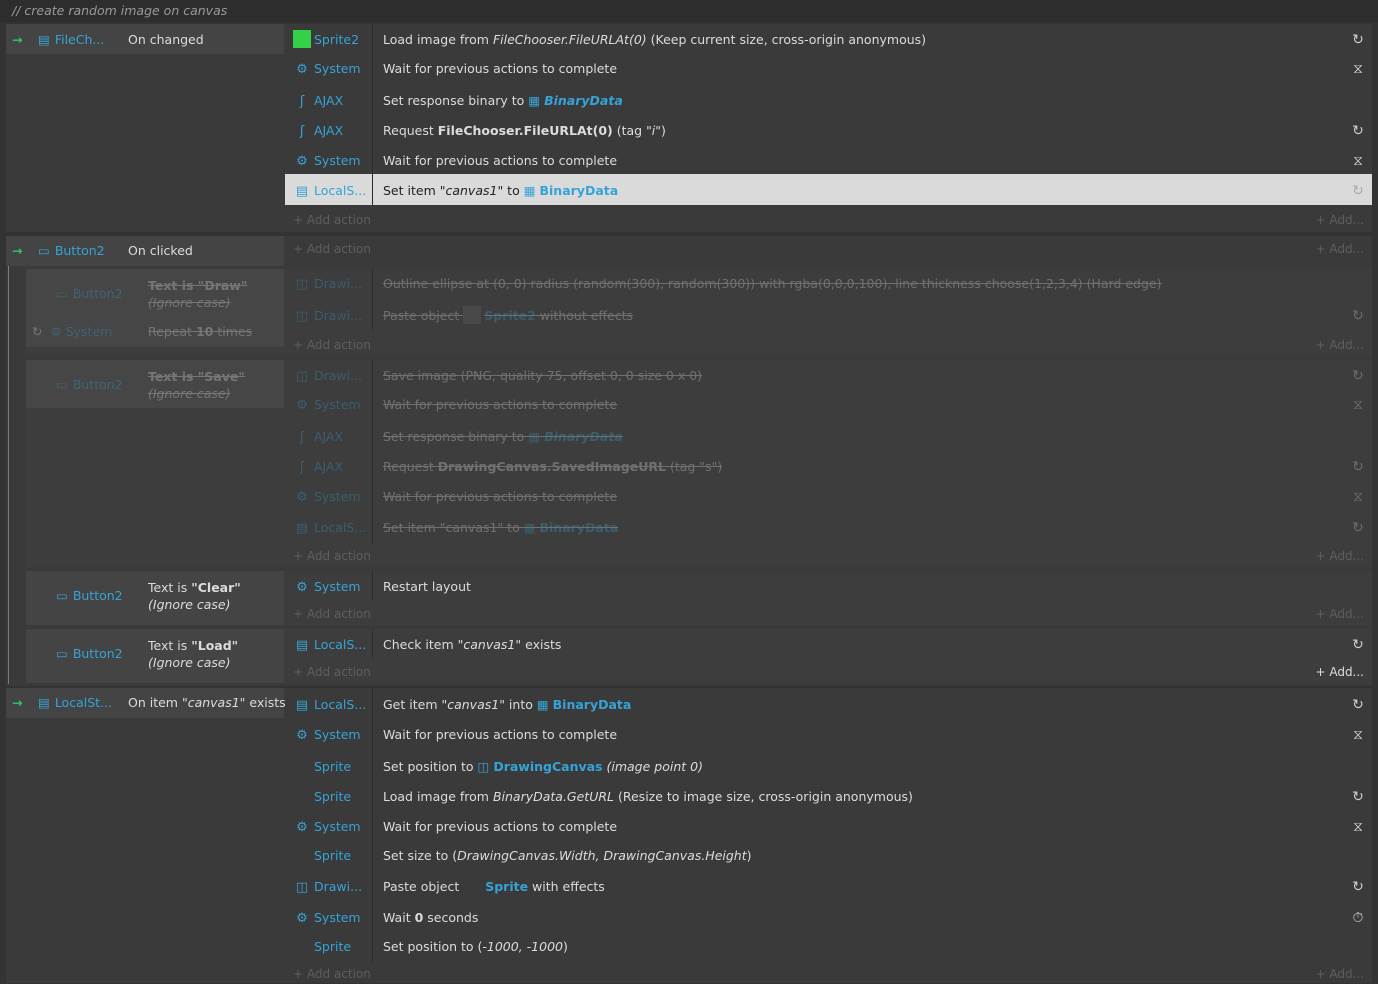  I want to click on condition-text: On item "canvas1" exists, so click(207, 703).